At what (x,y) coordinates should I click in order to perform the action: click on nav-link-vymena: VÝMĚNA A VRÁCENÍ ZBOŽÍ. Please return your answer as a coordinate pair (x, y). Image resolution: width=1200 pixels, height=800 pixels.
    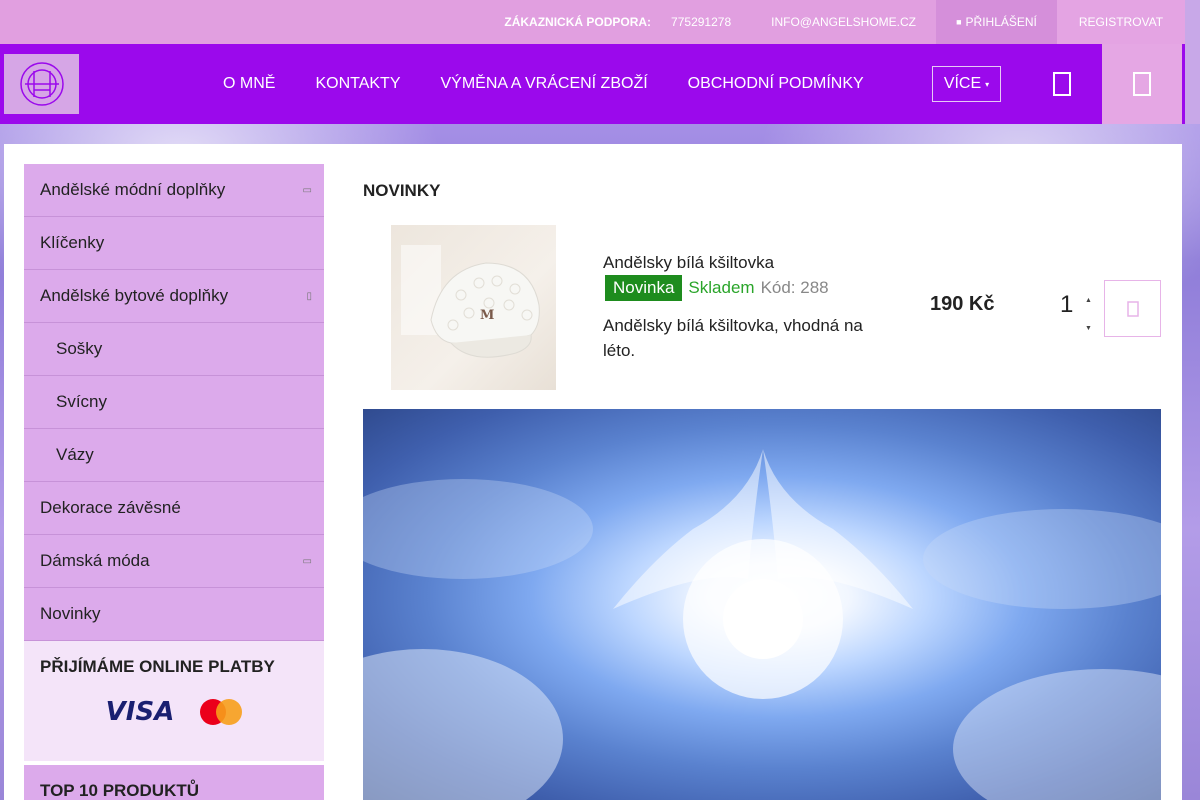
    Looking at the image, I should click on (544, 84).